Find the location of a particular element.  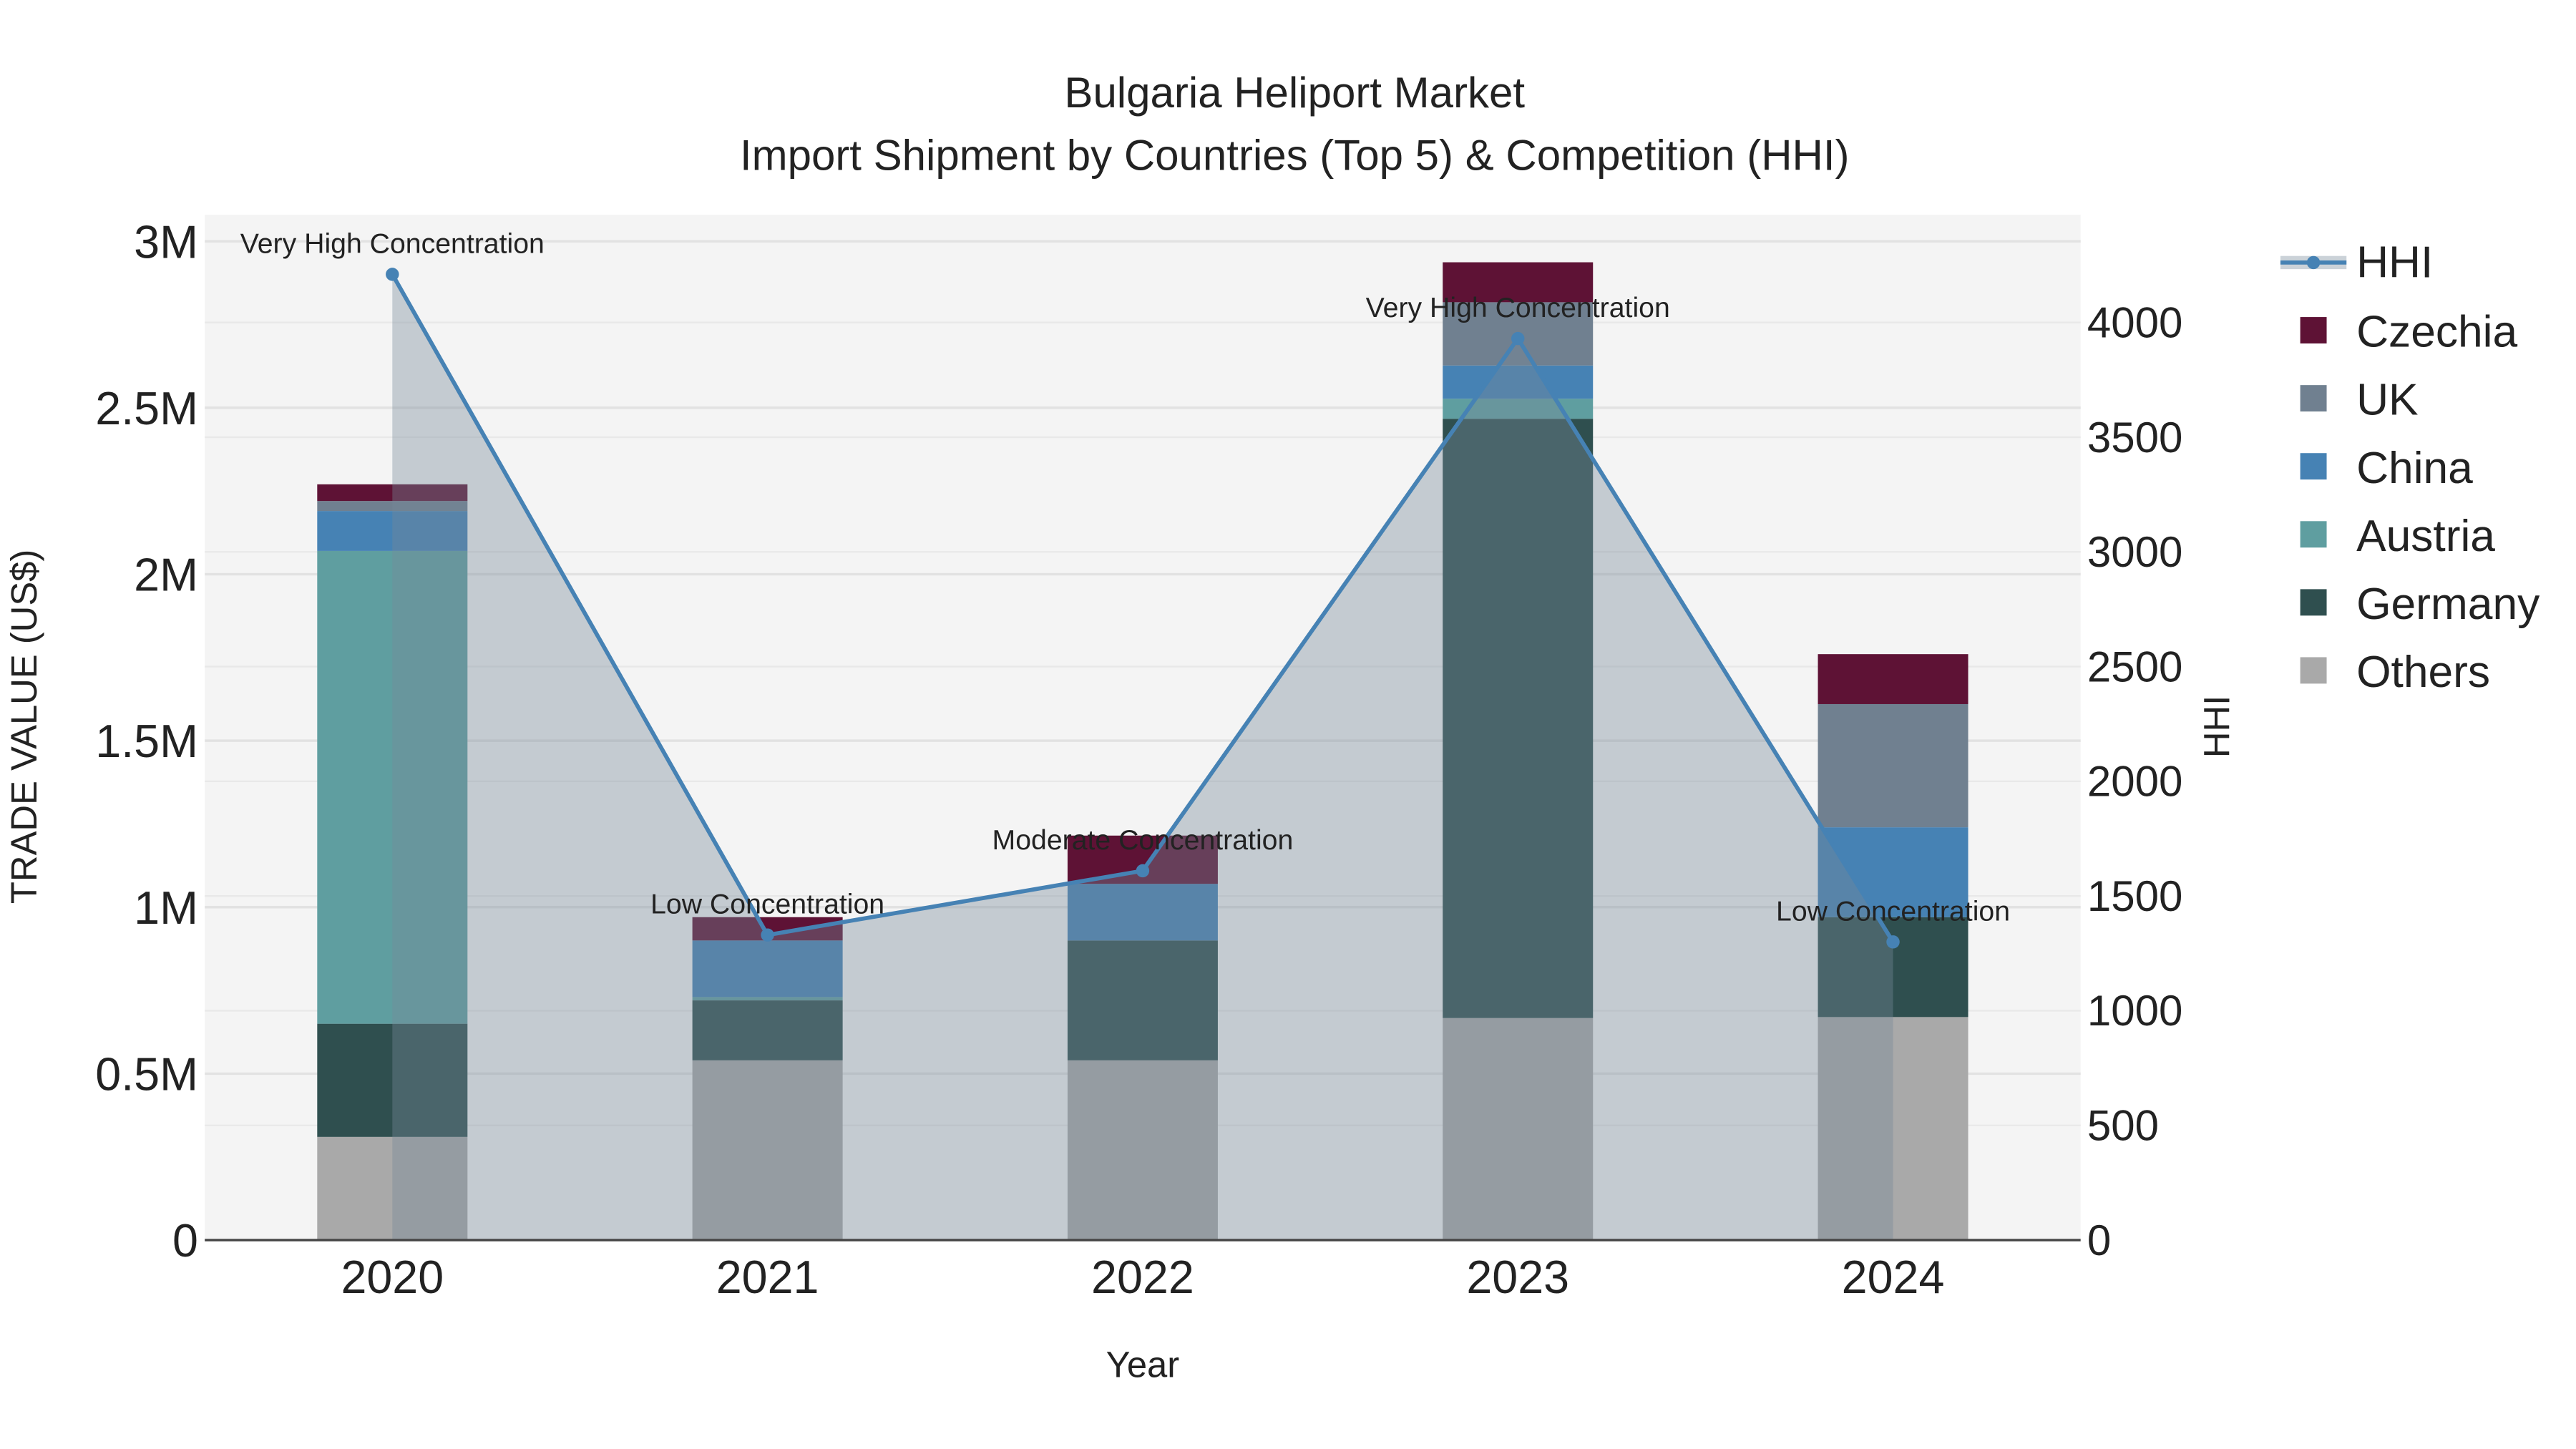

bar-czechia-2024 is located at coordinates (1893, 679).